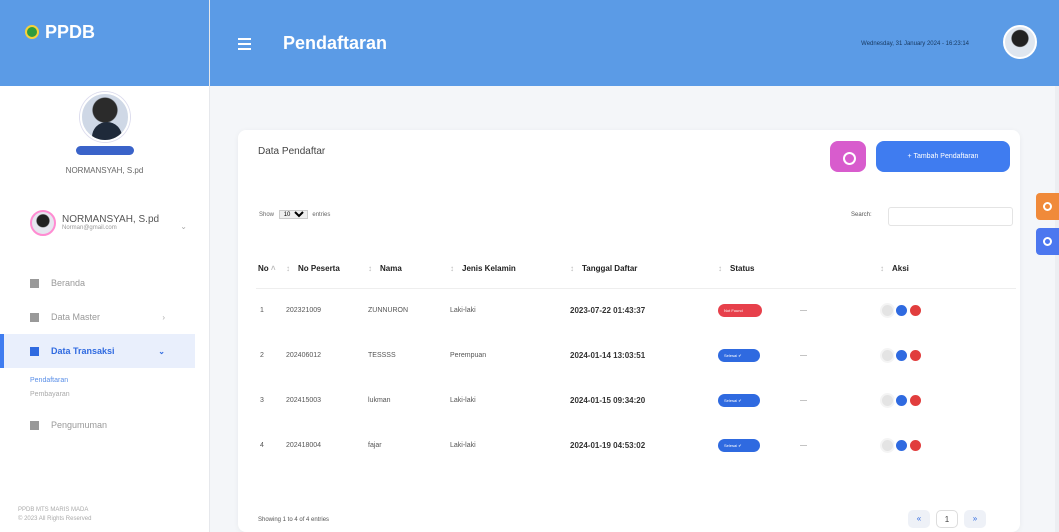 Image resolution: width=1059 pixels, height=532 pixels. I want to click on column-header-status: ↕ Status, so click(759, 269).